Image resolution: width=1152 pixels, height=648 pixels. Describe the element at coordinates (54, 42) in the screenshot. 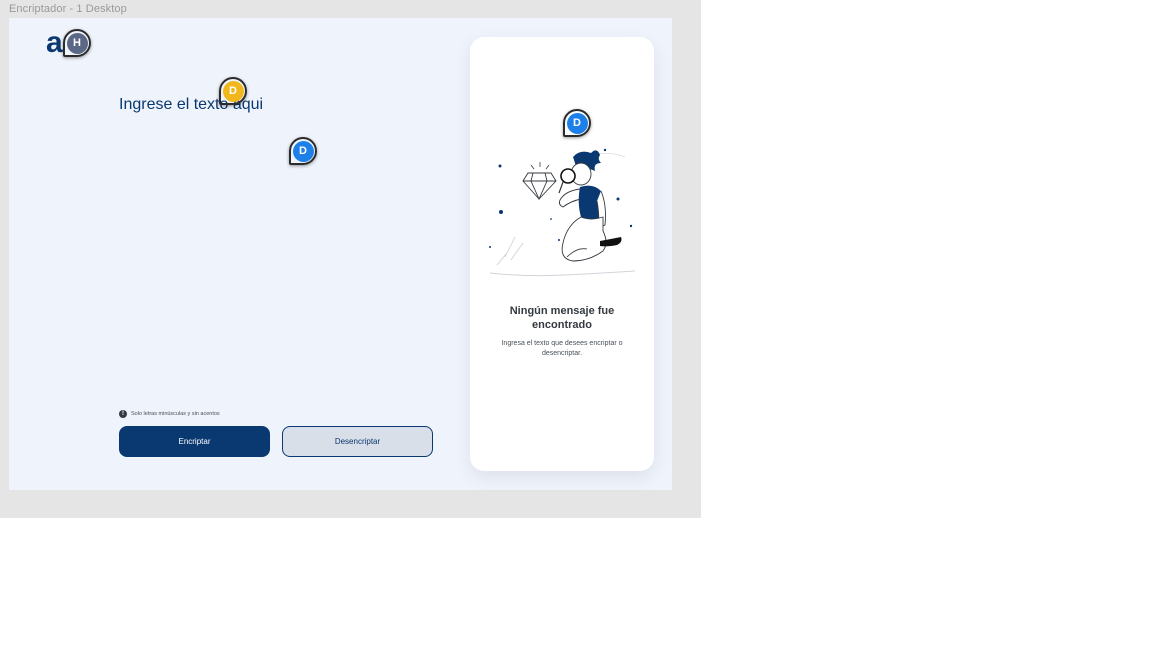

I see `logo: a` at that location.